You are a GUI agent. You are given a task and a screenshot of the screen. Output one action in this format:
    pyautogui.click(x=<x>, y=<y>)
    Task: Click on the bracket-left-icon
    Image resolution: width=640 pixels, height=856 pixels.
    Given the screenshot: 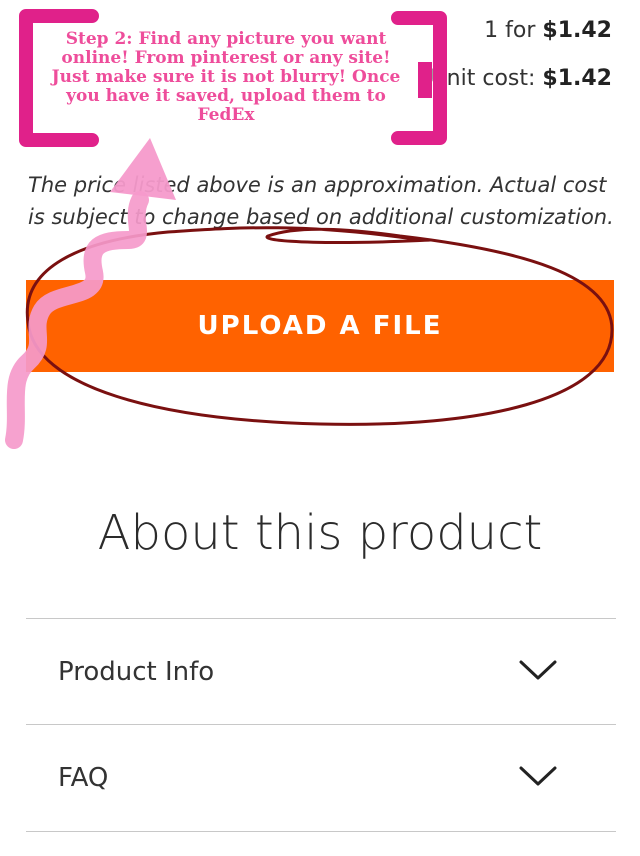 What is the action you would take?
    pyautogui.click(x=59, y=78)
    